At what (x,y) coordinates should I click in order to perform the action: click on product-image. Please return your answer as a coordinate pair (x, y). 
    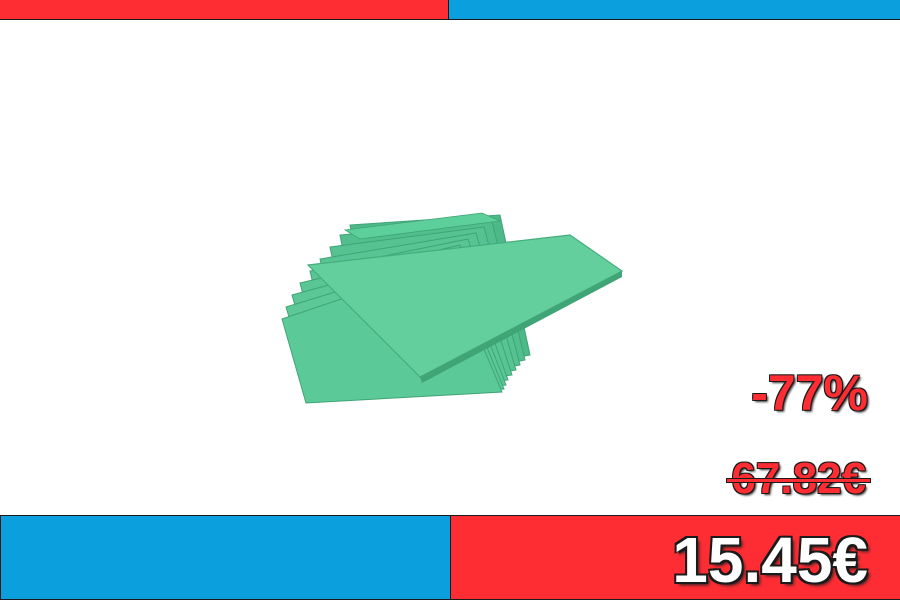
    Looking at the image, I should click on (452, 308).